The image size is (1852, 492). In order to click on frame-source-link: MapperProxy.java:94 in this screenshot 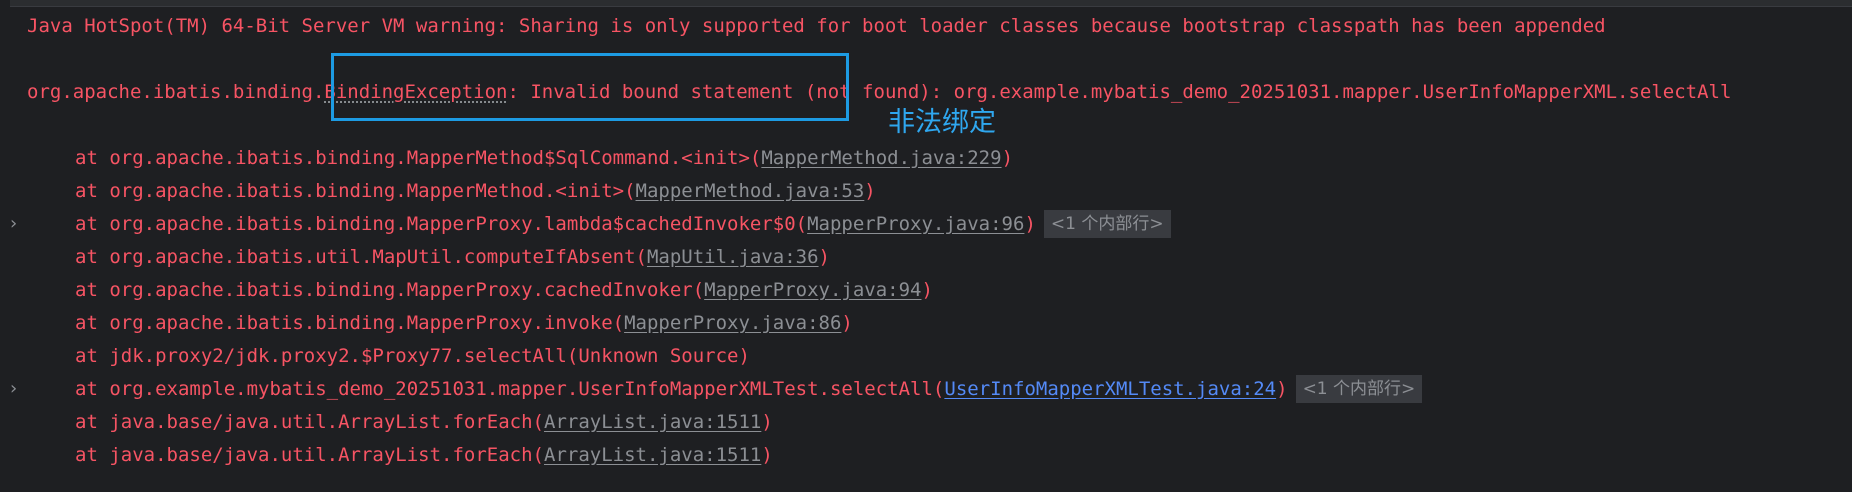, I will do `click(812, 290)`.